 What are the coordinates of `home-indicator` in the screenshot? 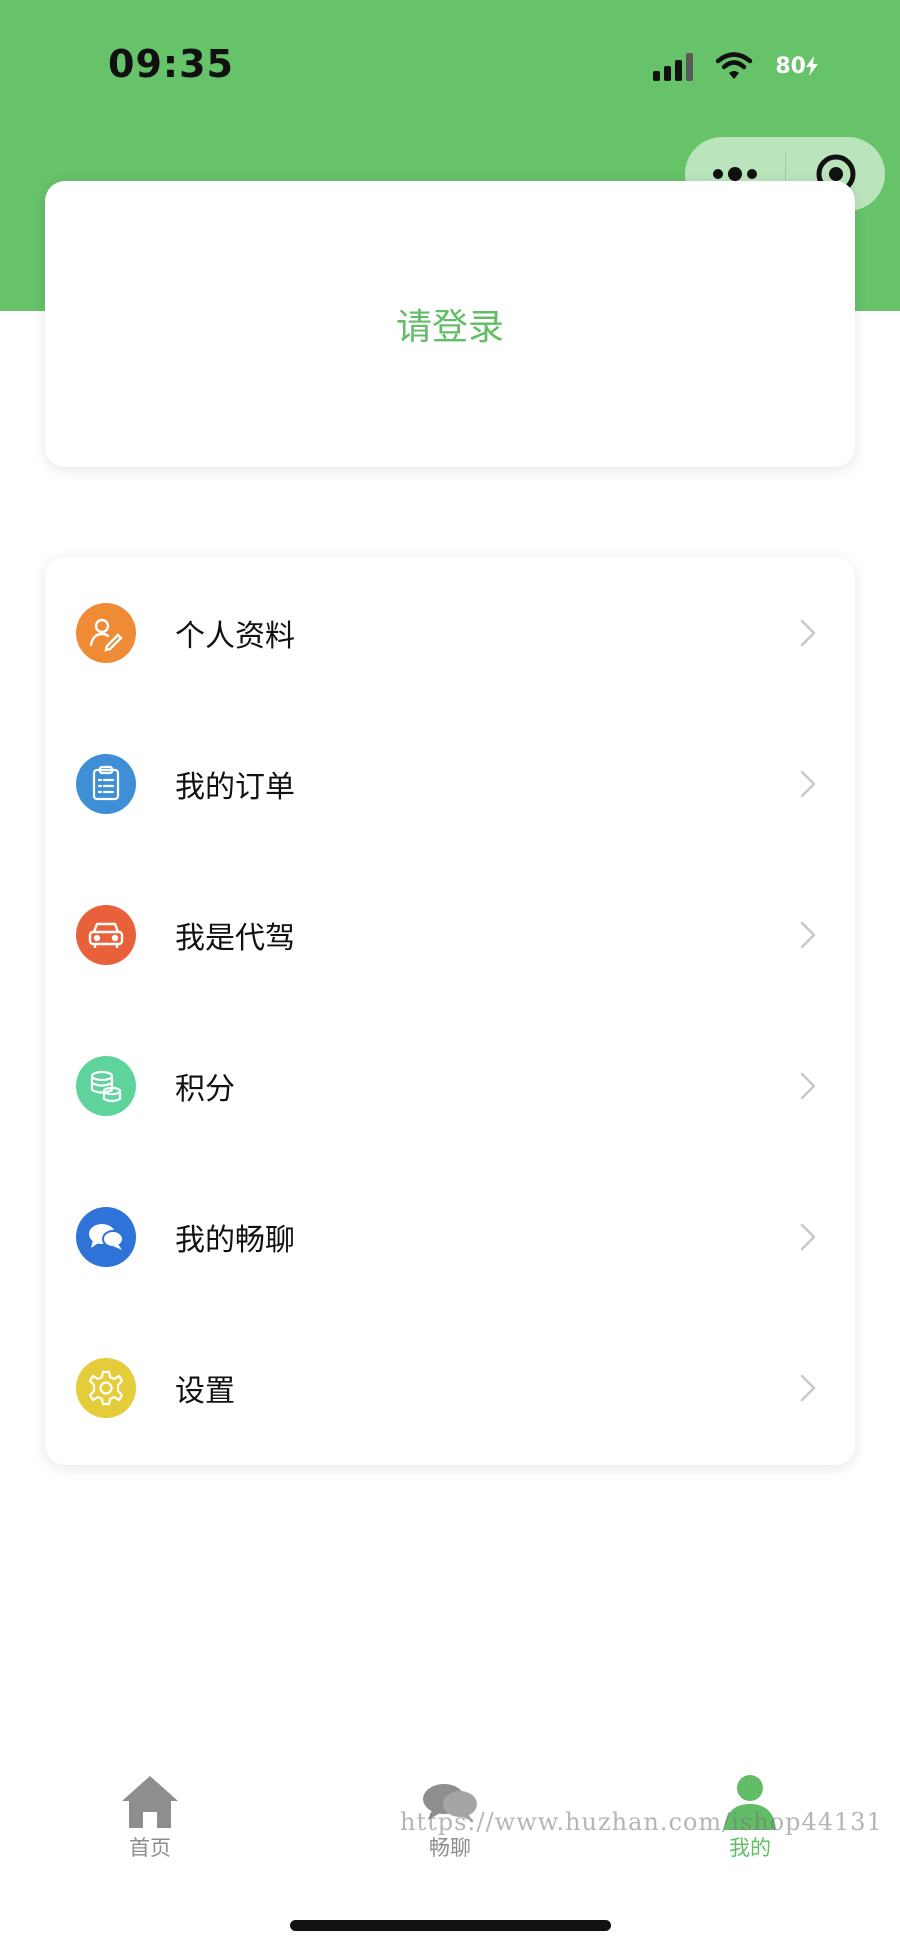 It's located at (450, 1925).